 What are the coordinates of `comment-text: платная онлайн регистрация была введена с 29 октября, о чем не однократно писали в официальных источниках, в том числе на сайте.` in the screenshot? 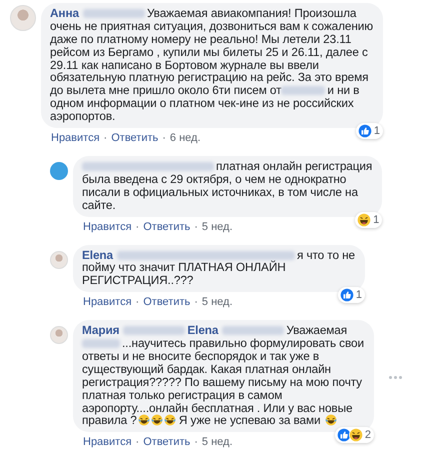 It's located at (227, 186).